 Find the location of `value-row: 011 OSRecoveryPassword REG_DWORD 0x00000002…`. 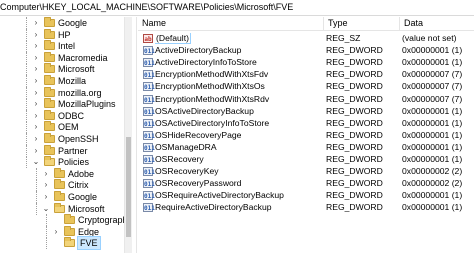

value-row: 011 OSRecoveryPassword REG_DWORD 0x00000002… is located at coordinates (306, 183).